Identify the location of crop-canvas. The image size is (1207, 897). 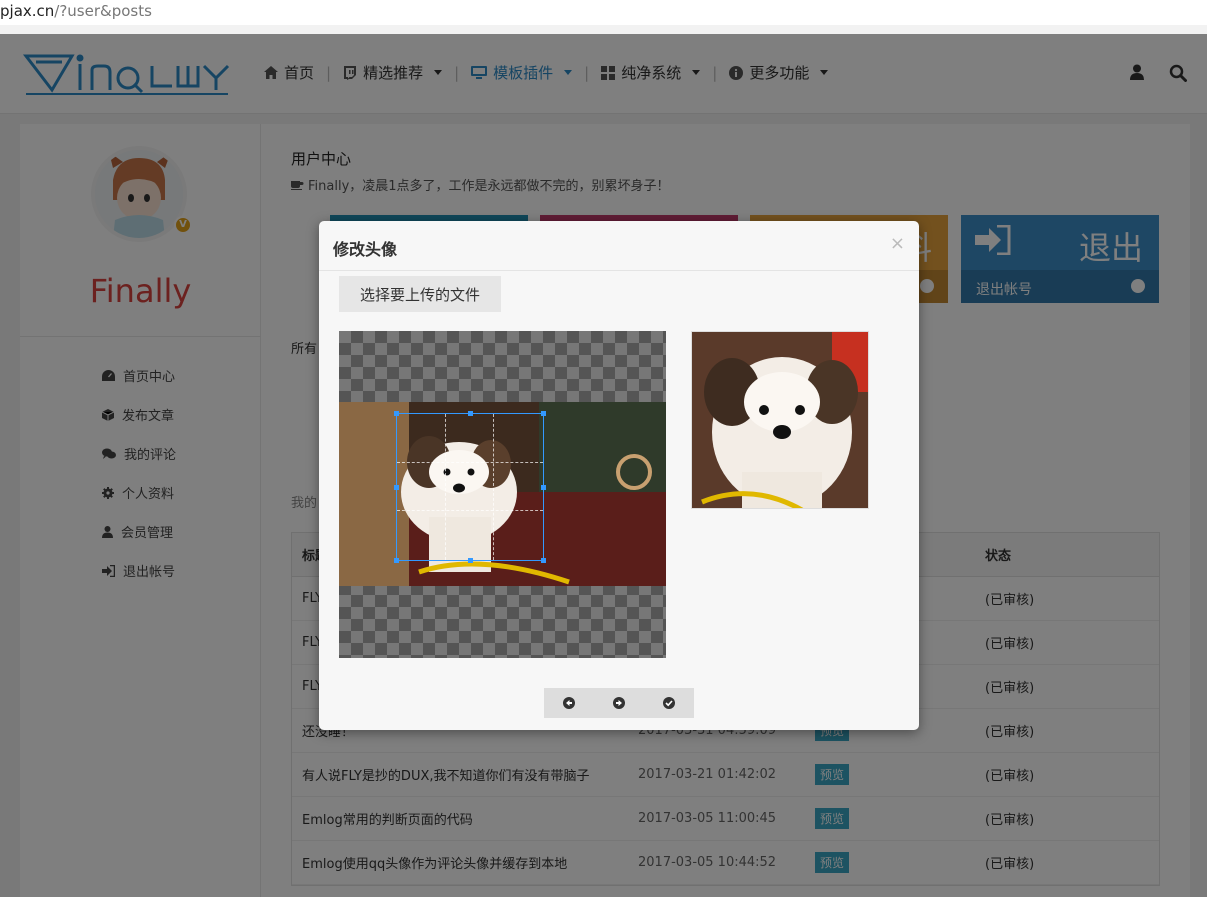
(502, 494).